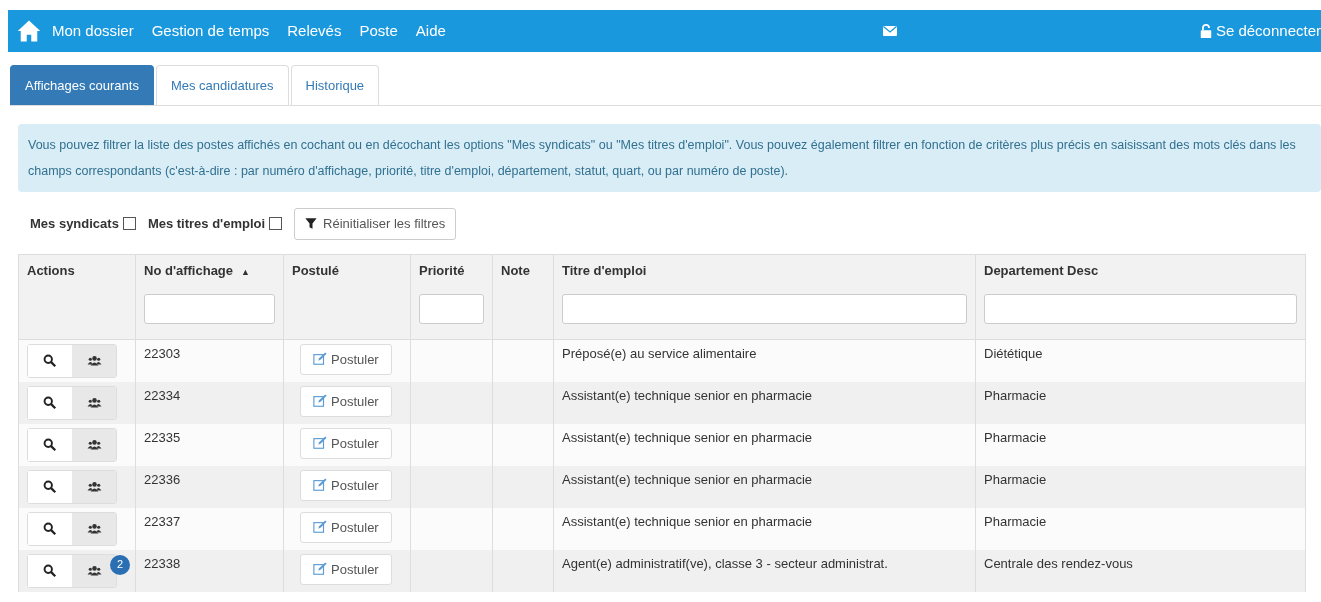 This screenshot has height=602, width=1321. I want to click on column-header: Note, so click(515, 270).